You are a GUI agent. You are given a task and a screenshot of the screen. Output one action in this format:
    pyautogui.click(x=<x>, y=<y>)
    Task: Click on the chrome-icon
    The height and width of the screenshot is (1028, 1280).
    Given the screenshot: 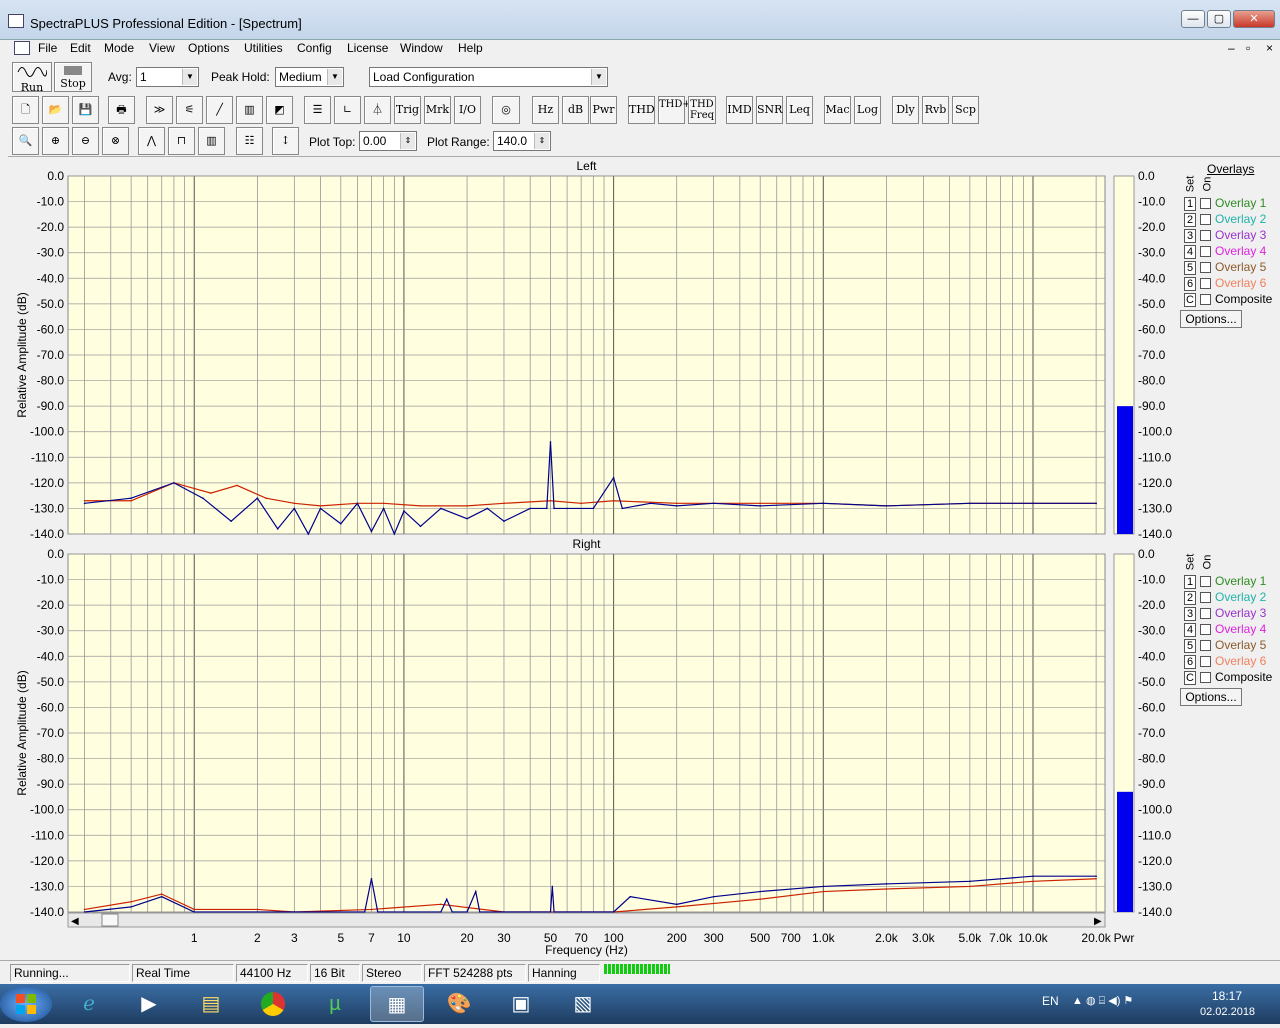 What is the action you would take?
    pyautogui.click(x=273, y=1004)
    